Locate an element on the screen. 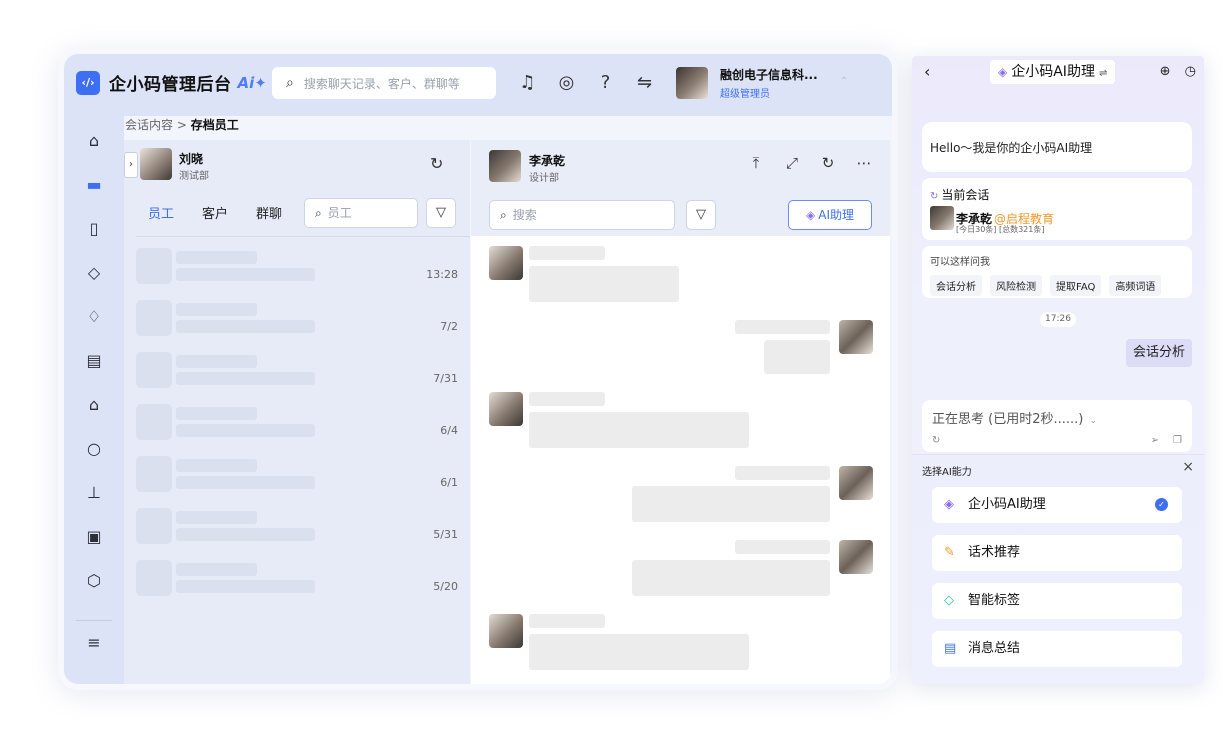  list-item: 13:28 is located at coordinates (298, 267).